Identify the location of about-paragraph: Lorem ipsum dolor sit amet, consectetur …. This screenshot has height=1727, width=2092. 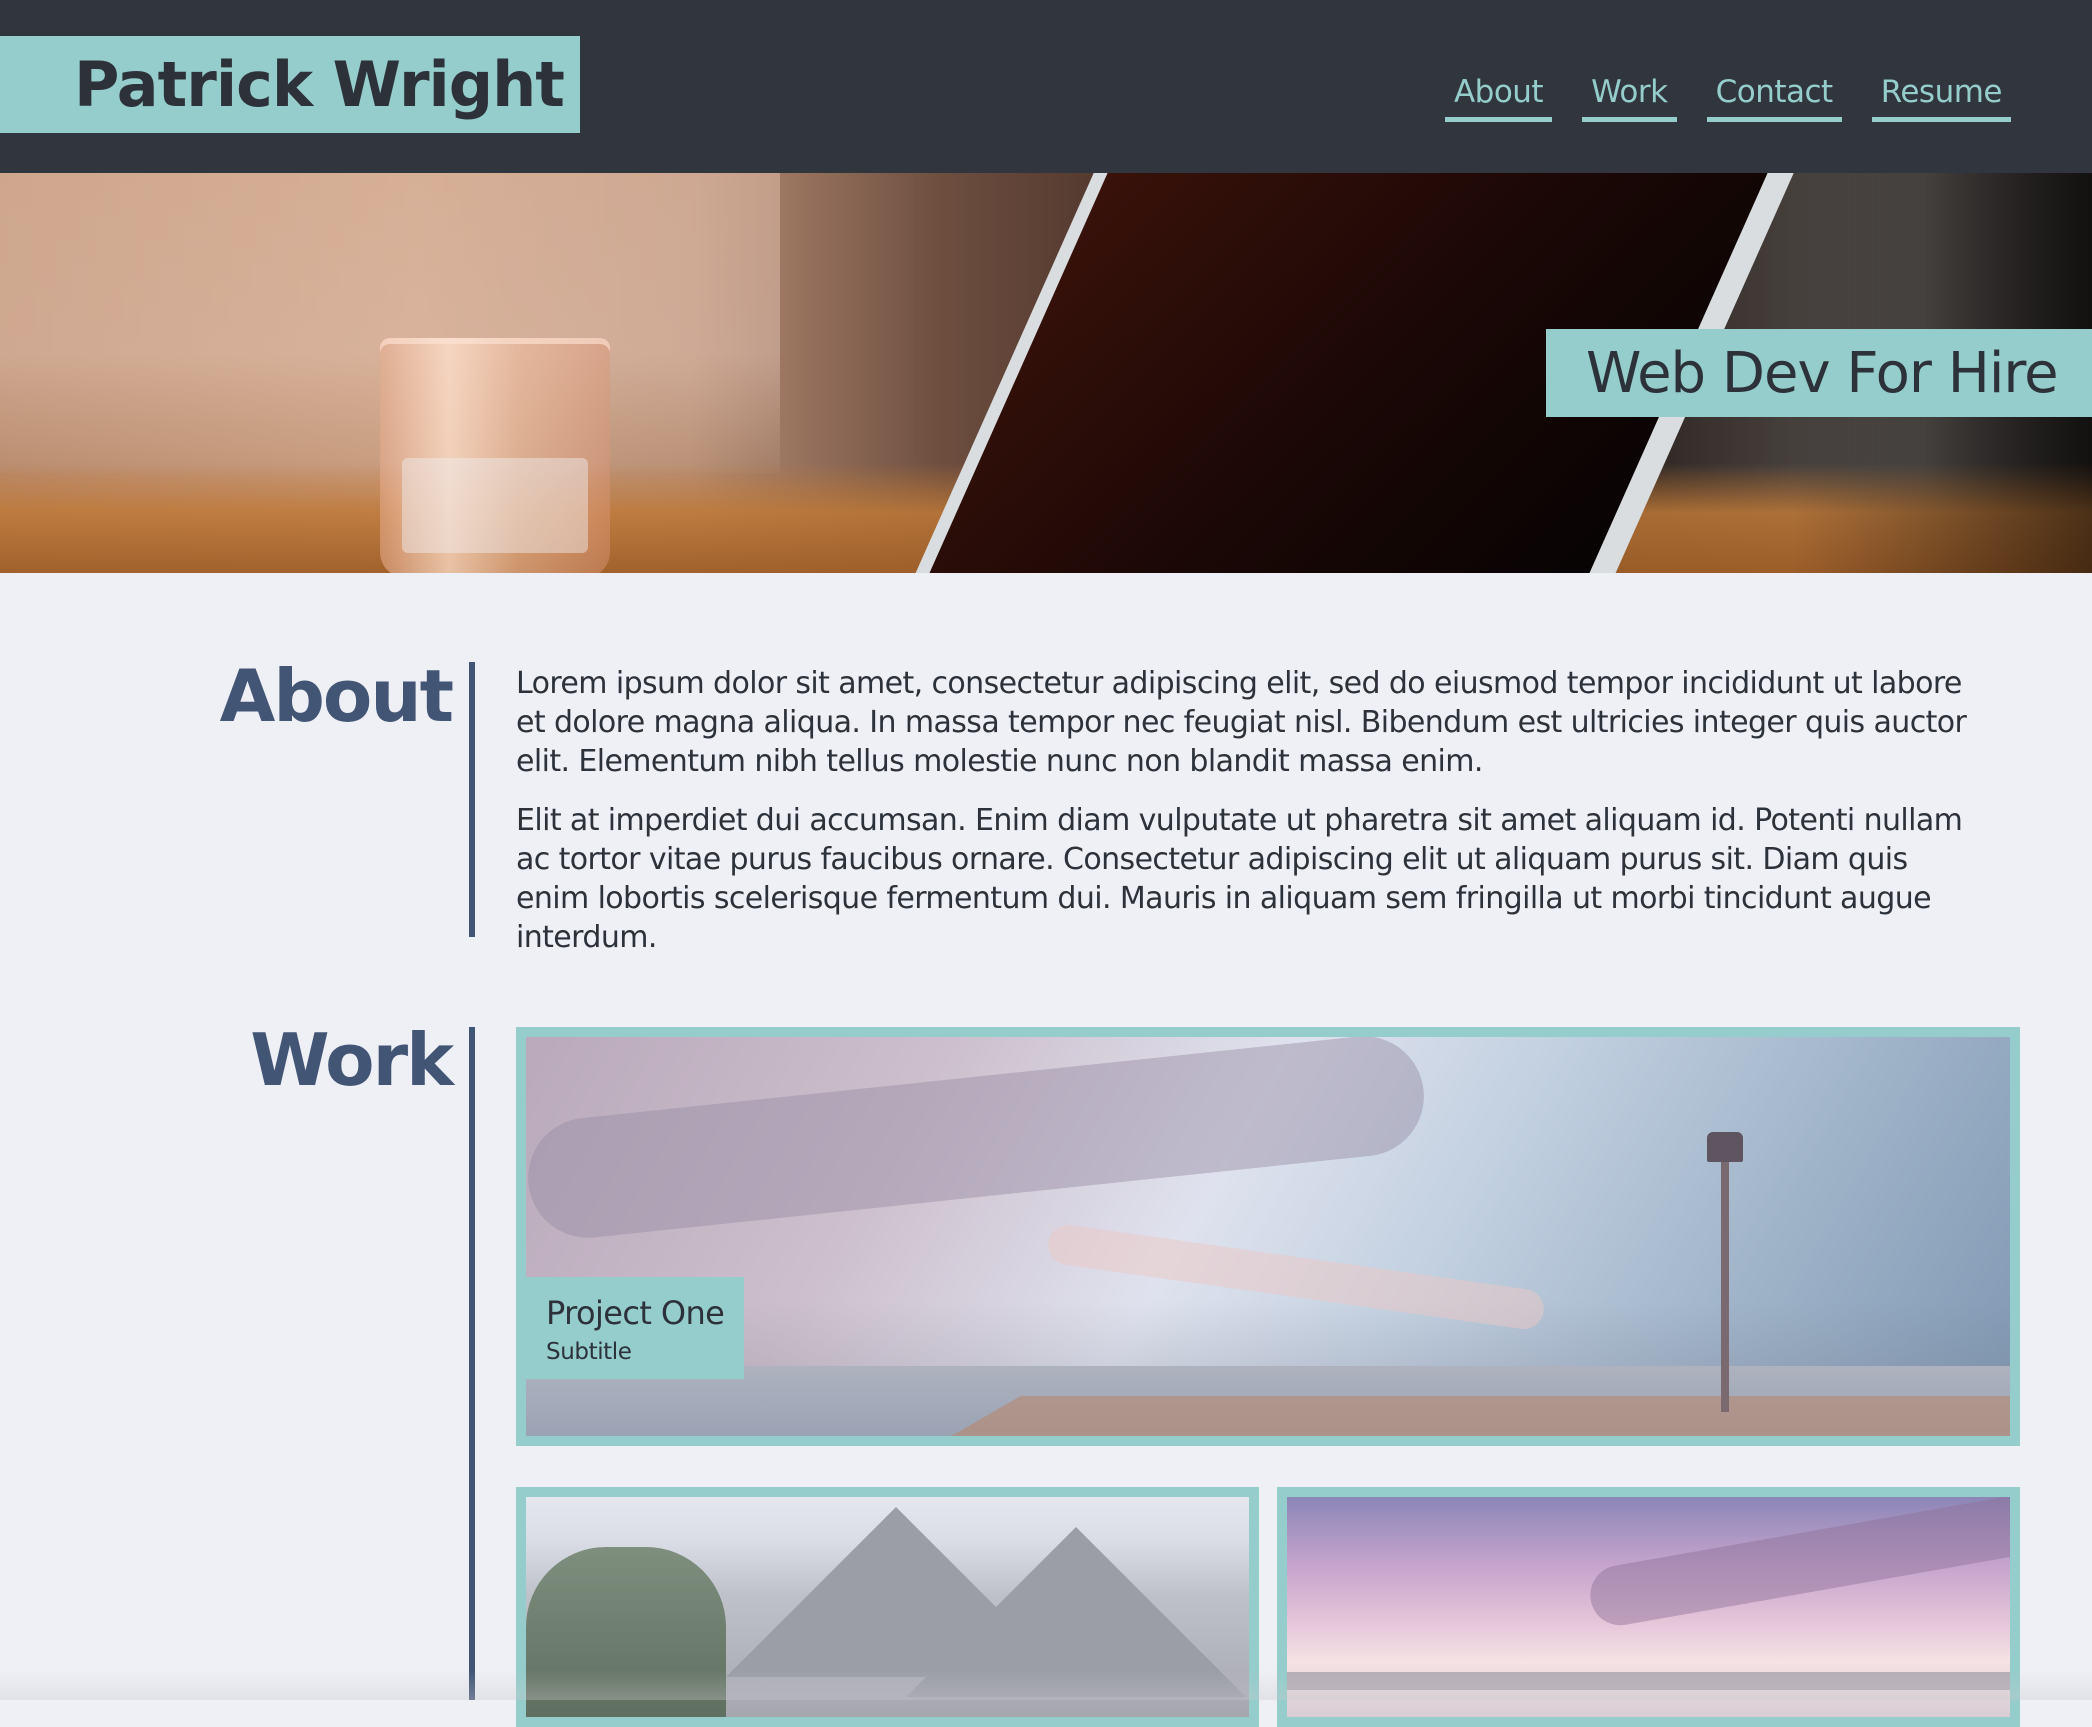
(1241, 722).